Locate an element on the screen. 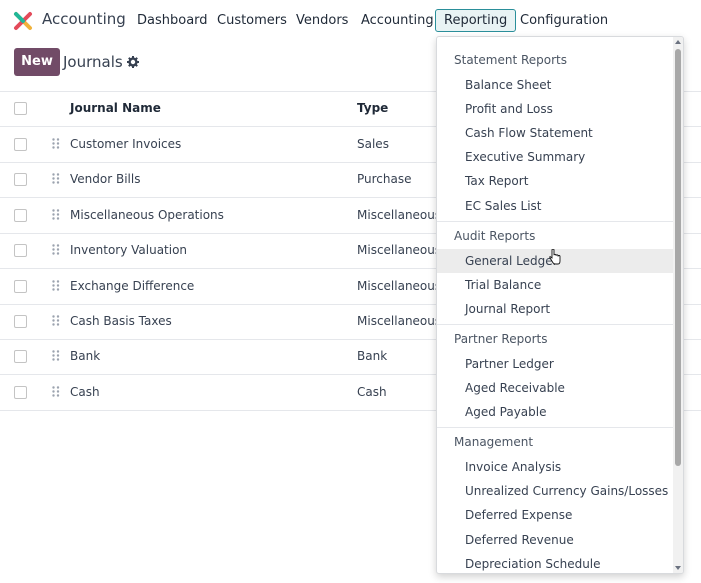 The width and height of the screenshot is (701, 583). menu-item-partner-ledger: Partner Ledger is located at coordinates (555, 364).